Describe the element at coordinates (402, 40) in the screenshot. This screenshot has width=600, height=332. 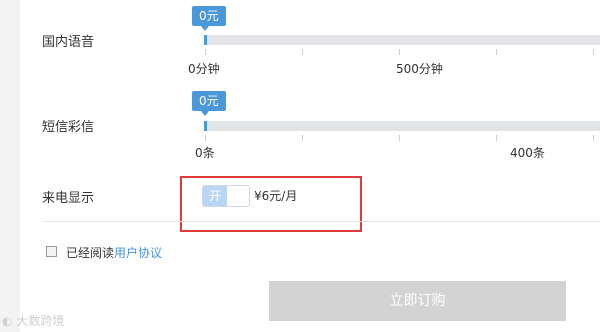
I see `voice-slider-track` at that location.